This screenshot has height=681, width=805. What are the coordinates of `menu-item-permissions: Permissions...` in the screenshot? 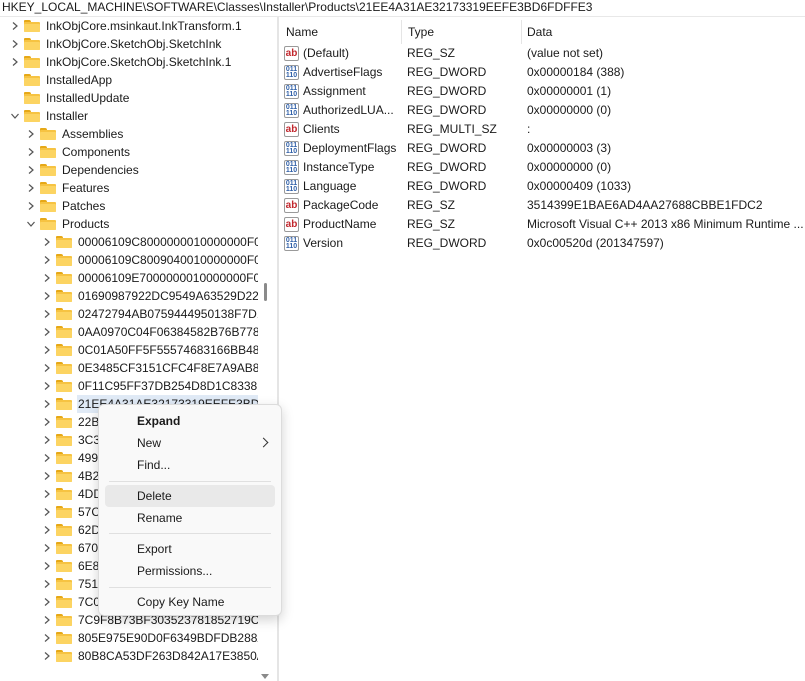 It's located at (190, 571).